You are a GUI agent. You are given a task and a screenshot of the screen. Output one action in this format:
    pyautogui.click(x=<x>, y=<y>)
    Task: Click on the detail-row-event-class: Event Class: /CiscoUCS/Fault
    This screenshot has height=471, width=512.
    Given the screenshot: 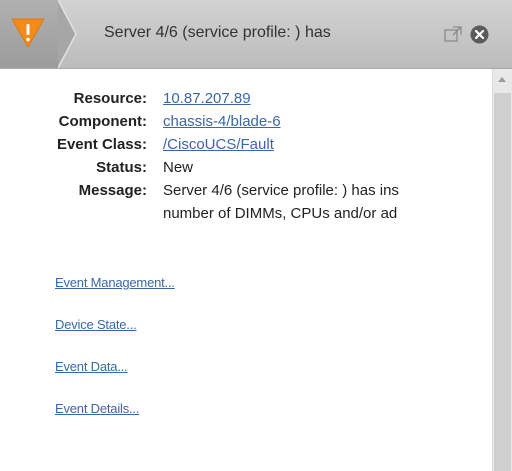 What is the action you would take?
    pyautogui.click(x=227, y=144)
    